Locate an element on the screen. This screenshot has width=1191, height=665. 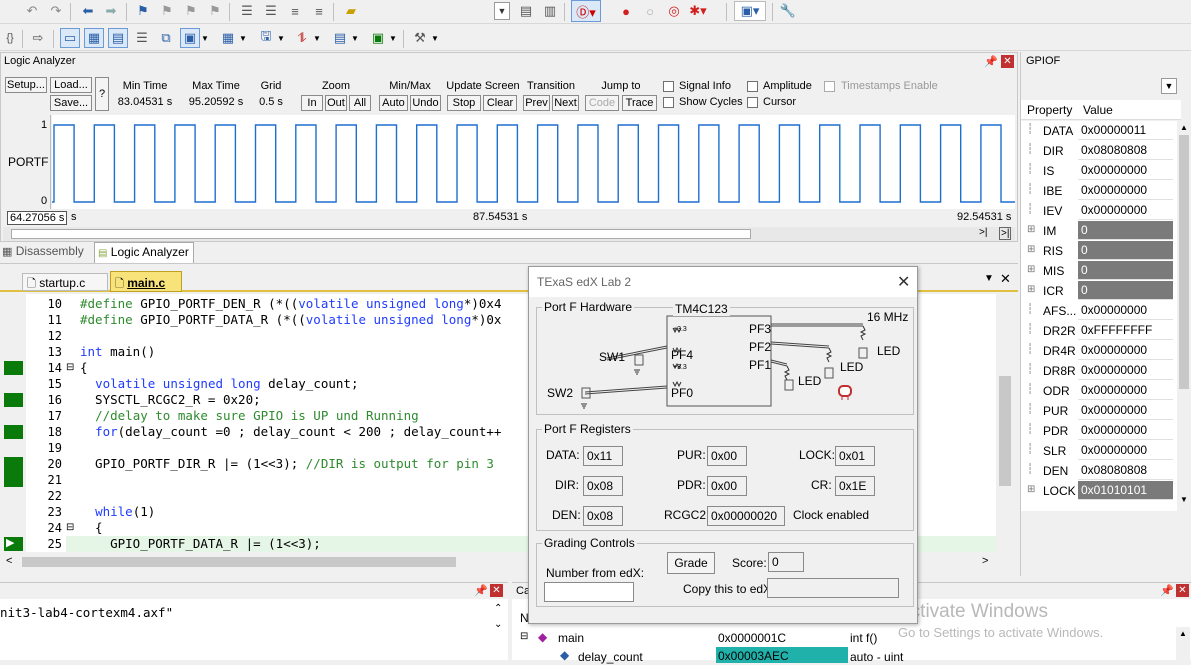
grade-button: Grade is located at coordinates (691, 563).